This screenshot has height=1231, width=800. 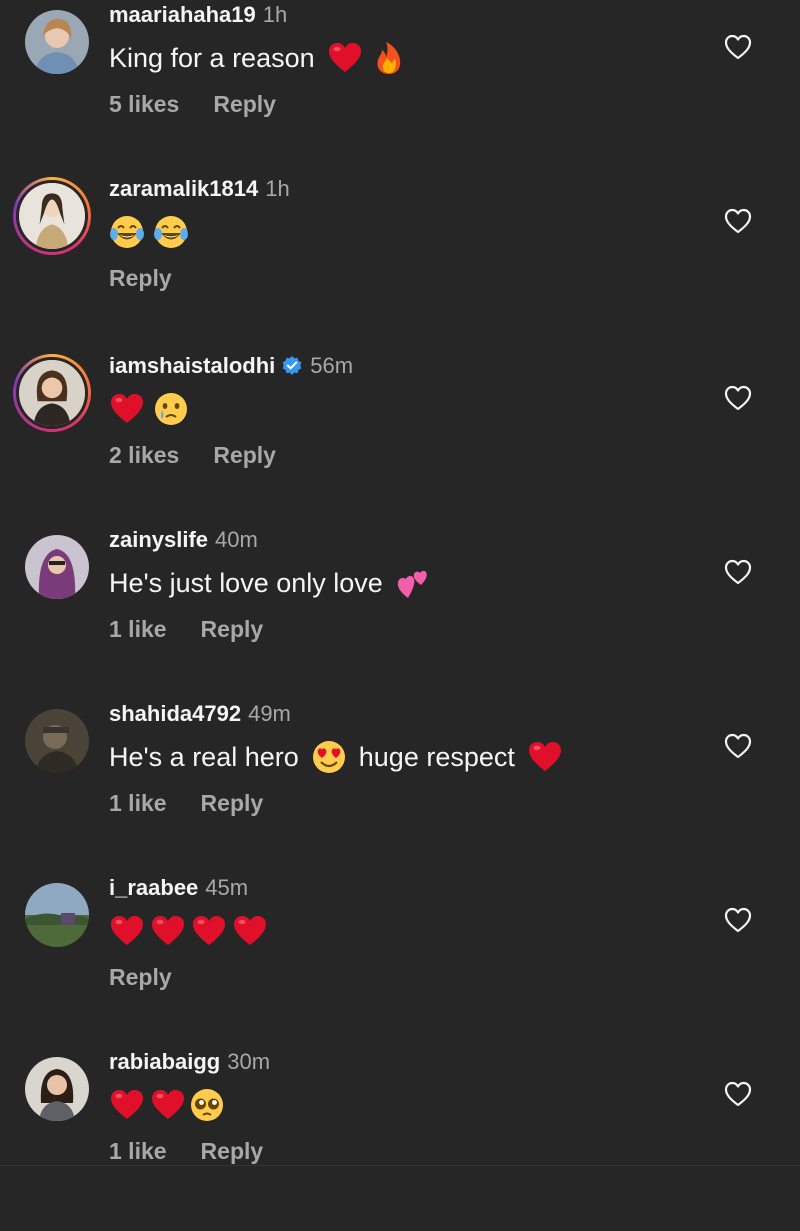 I want to click on timestamp: 40m, so click(x=236, y=539).